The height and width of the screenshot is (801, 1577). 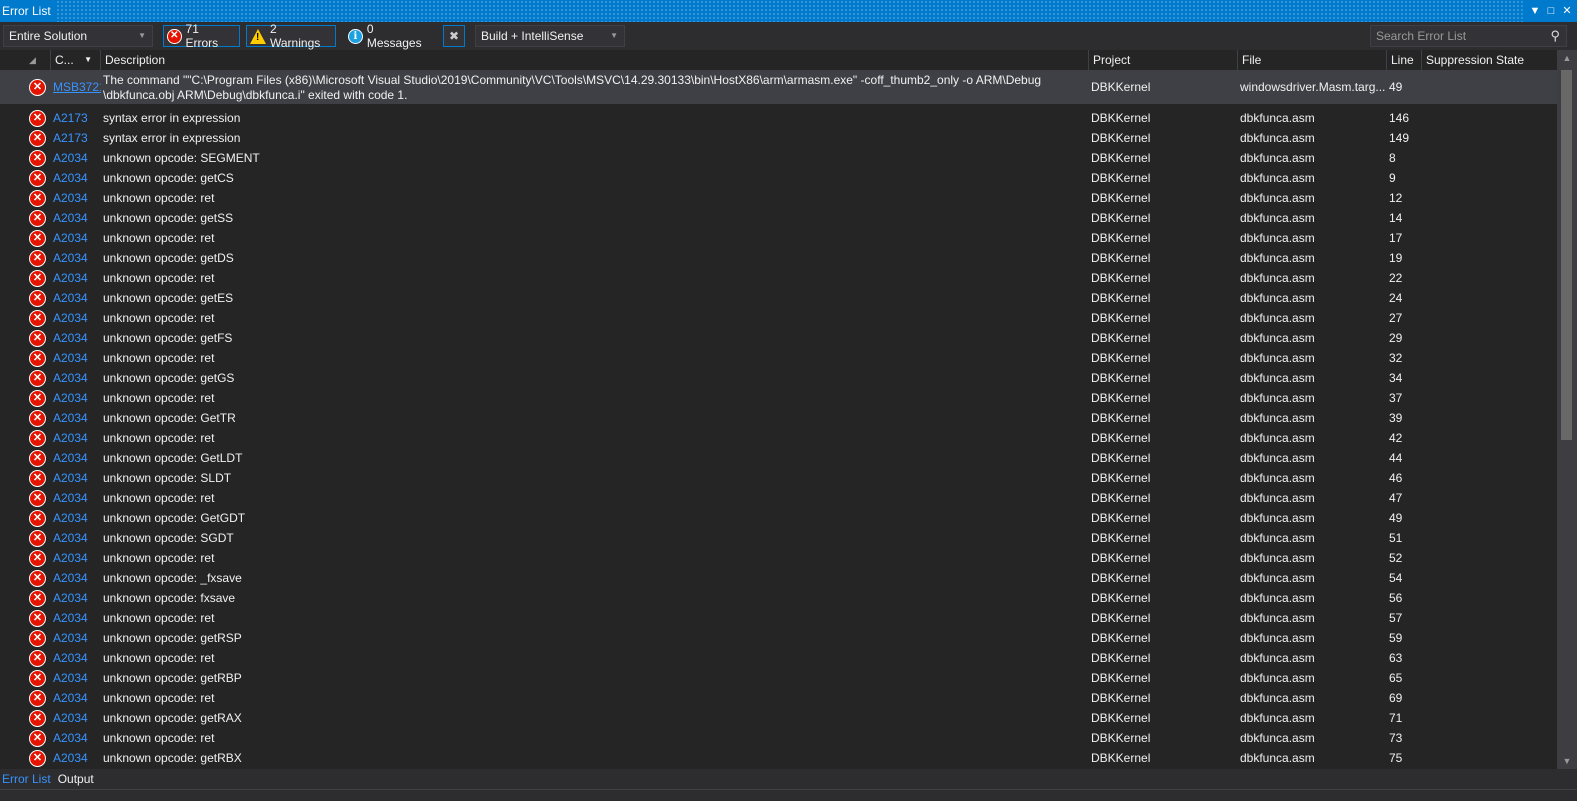 I want to click on vertical-scrollbar: ▲ ▼, so click(x=1567, y=409).